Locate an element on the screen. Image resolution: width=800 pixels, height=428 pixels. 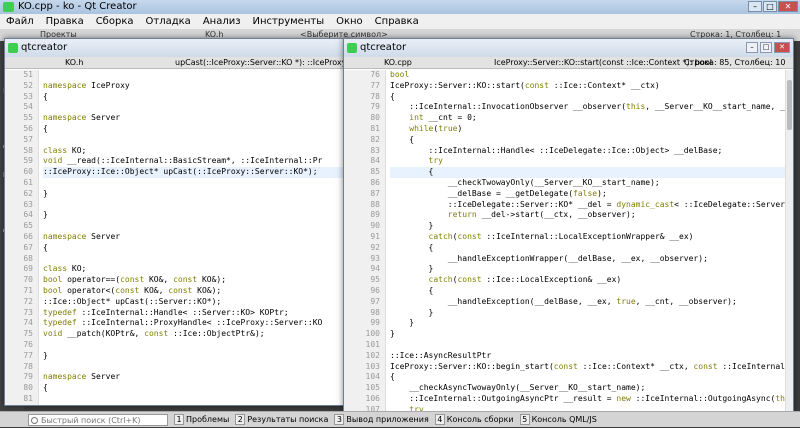
menu-item: Инструменты is located at coordinates (289, 21).